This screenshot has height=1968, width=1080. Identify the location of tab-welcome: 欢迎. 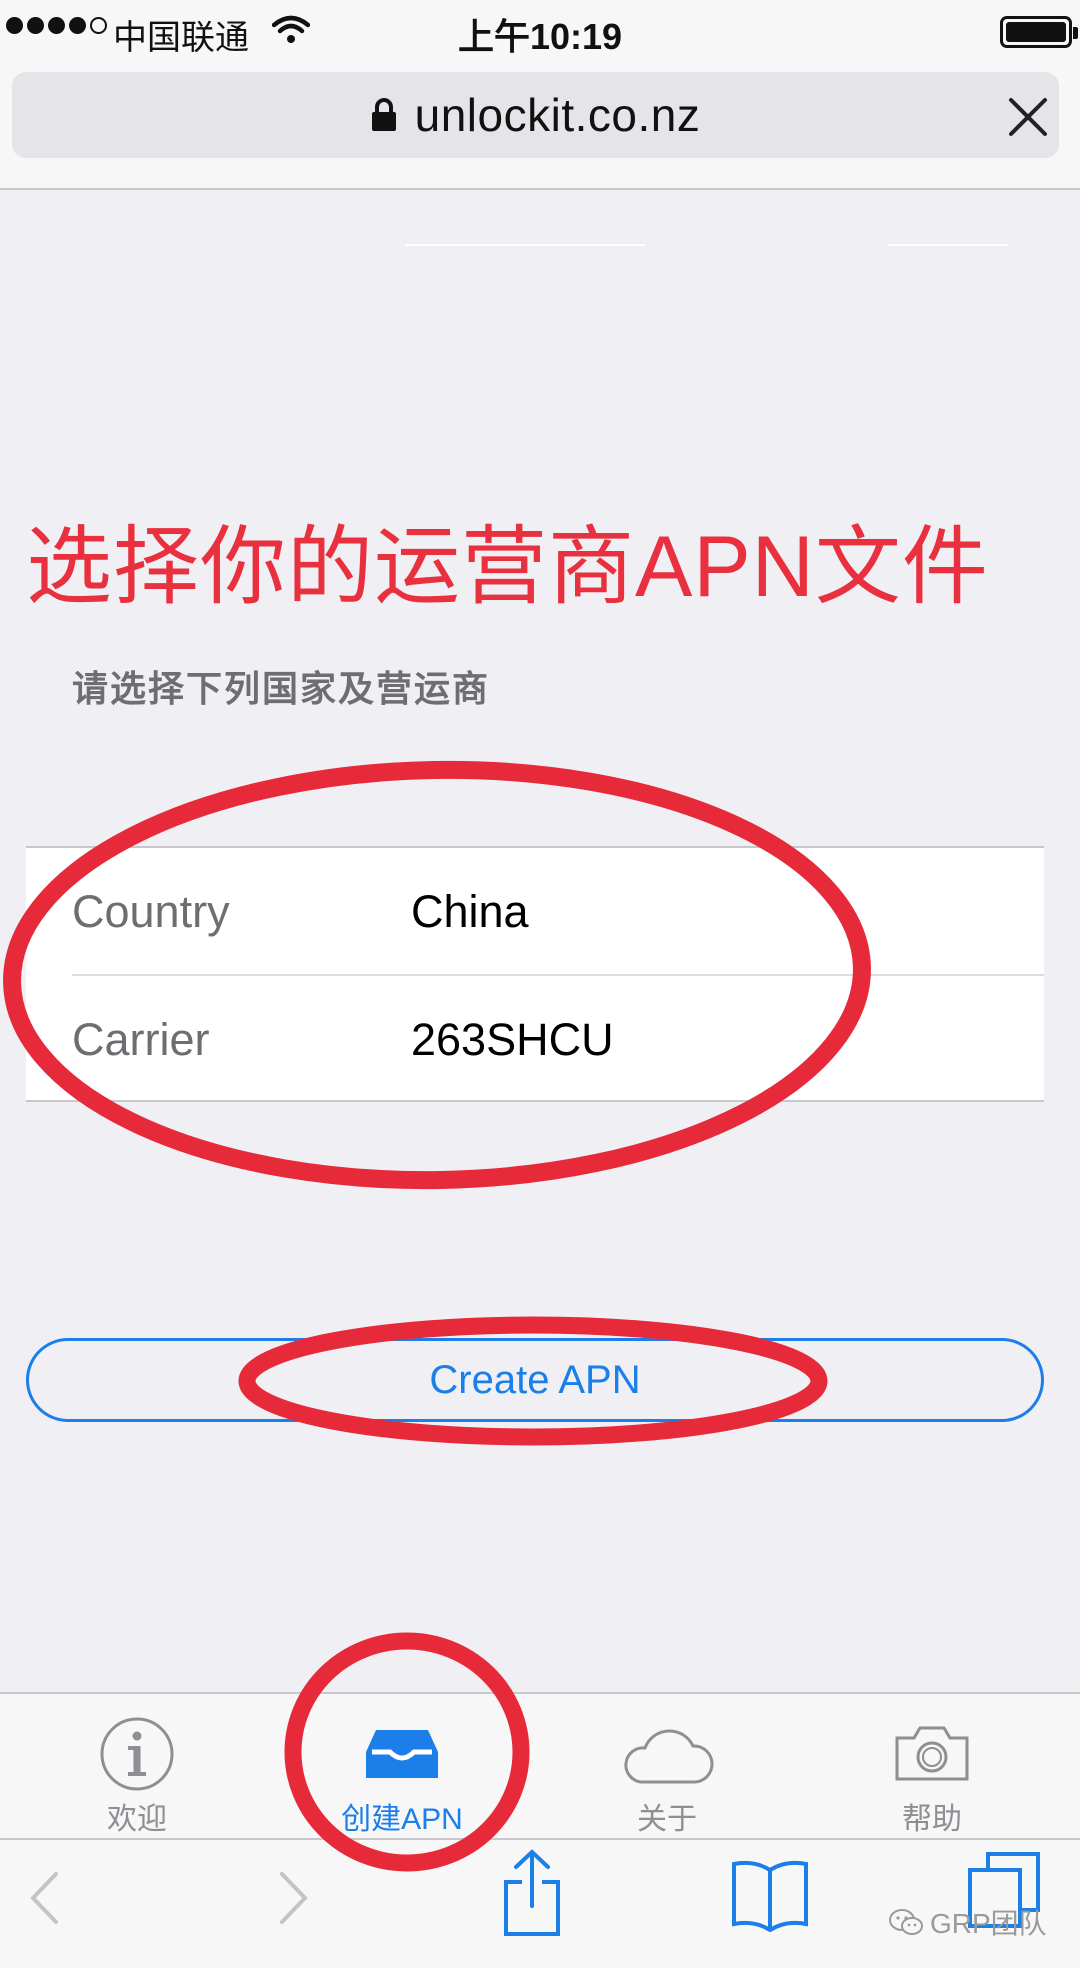
(137, 1767).